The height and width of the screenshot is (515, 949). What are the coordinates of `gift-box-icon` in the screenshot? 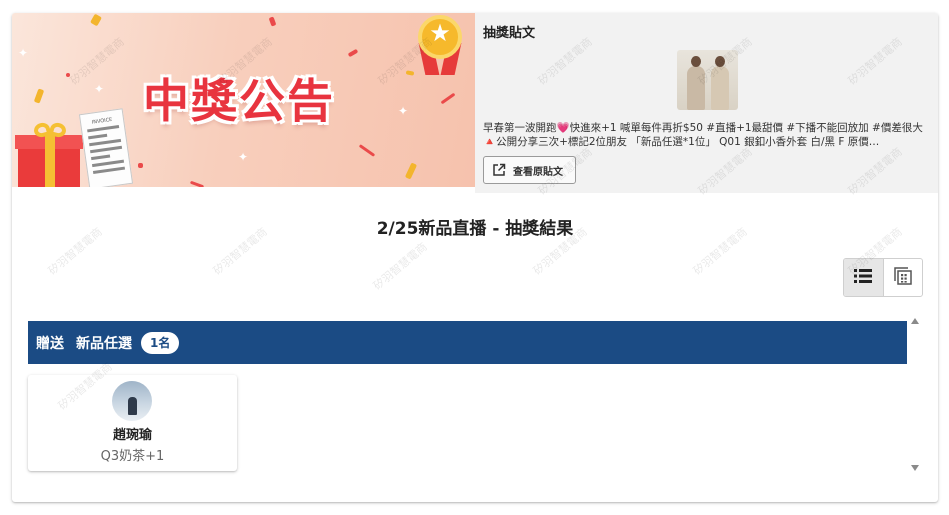 It's located at (49, 154).